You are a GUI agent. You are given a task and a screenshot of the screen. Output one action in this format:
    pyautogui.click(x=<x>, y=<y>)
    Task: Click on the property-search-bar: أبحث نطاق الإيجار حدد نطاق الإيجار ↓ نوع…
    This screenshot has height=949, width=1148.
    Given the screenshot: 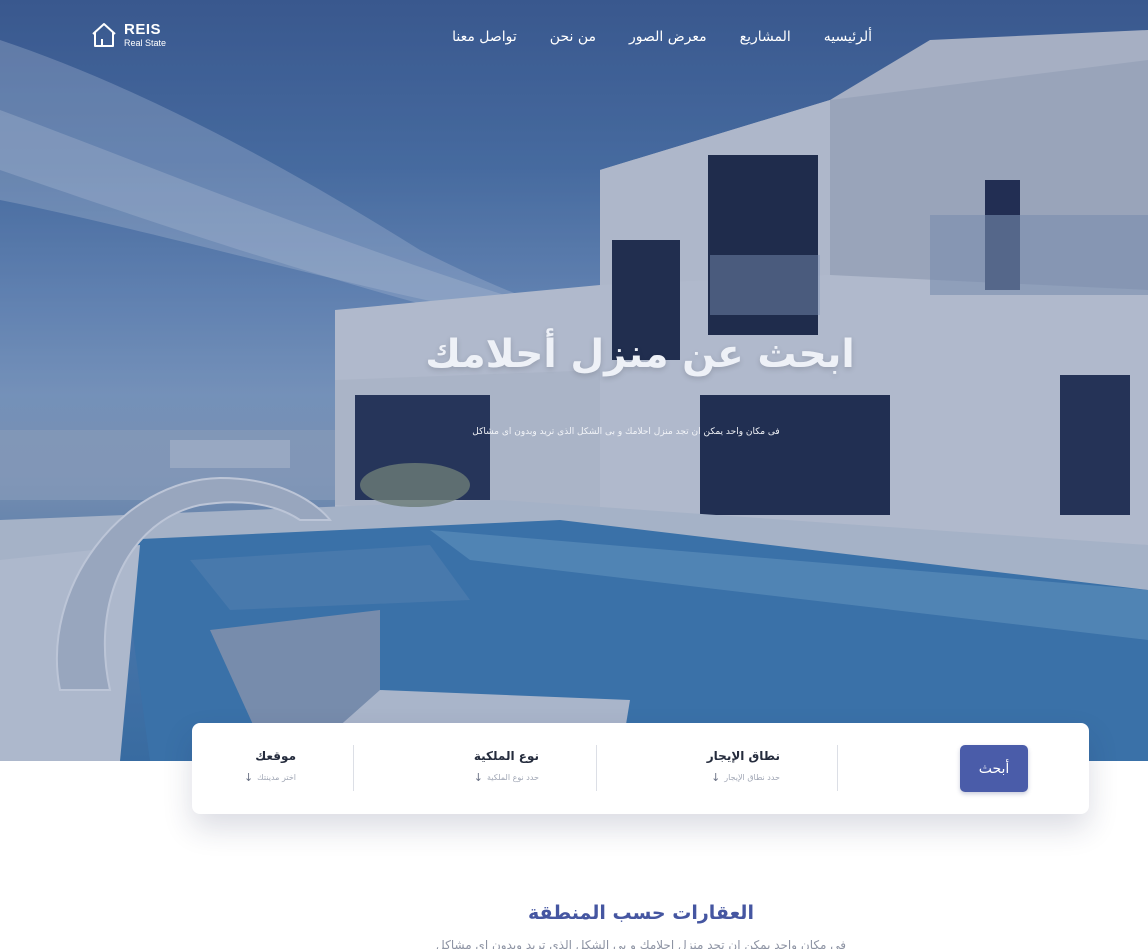 What is the action you would take?
    pyautogui.click(x=640, y=768)
    